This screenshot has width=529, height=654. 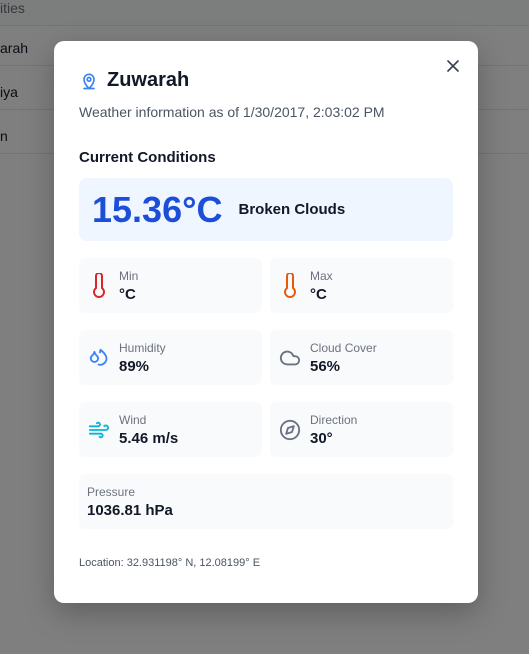 I want to click on city-title: Zuwarah, so click(x=148, y=80).